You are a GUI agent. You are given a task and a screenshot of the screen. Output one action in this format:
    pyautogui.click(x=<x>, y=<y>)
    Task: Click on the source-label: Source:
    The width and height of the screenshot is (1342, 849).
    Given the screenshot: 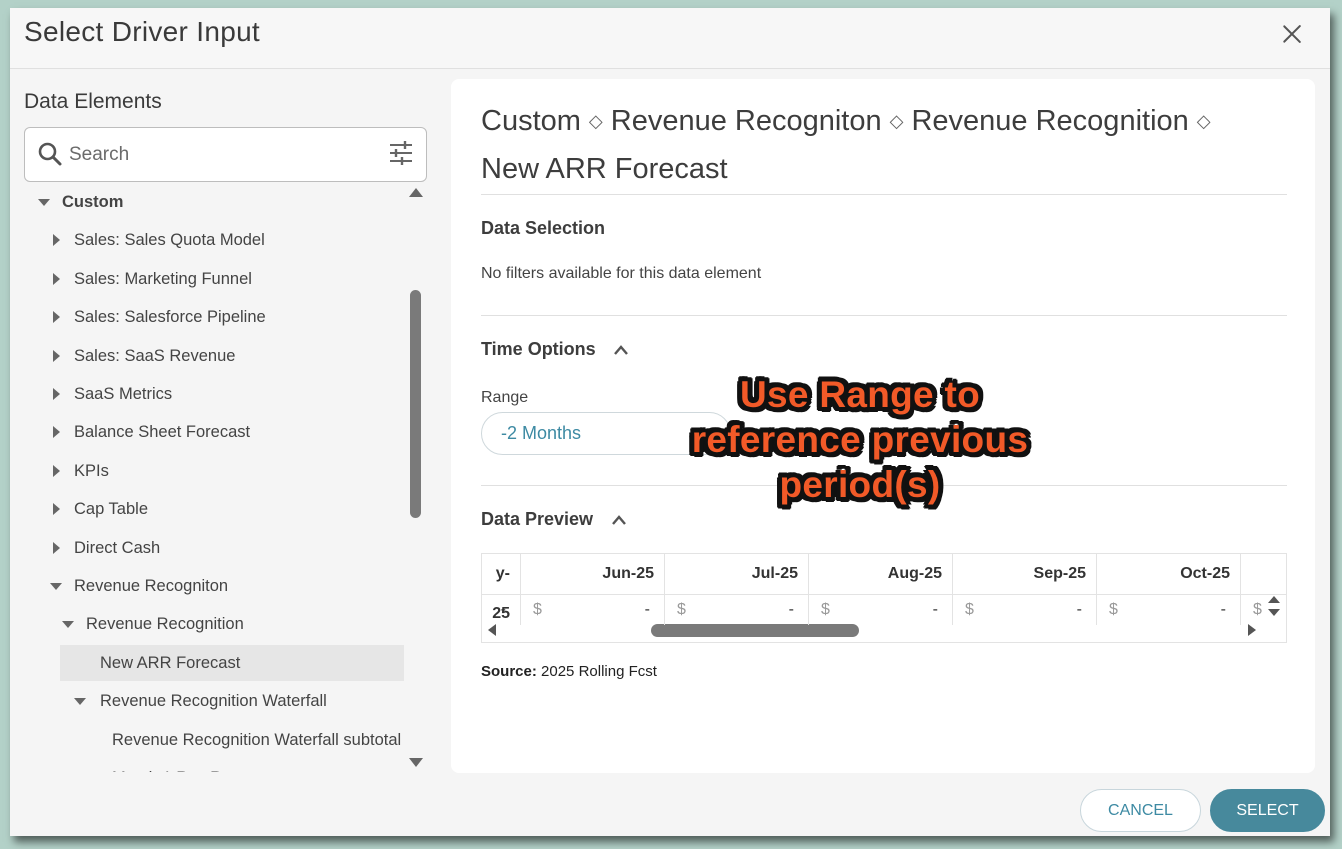 What is the action you would take?
    pyautogui.click(x=509, y=671)
    